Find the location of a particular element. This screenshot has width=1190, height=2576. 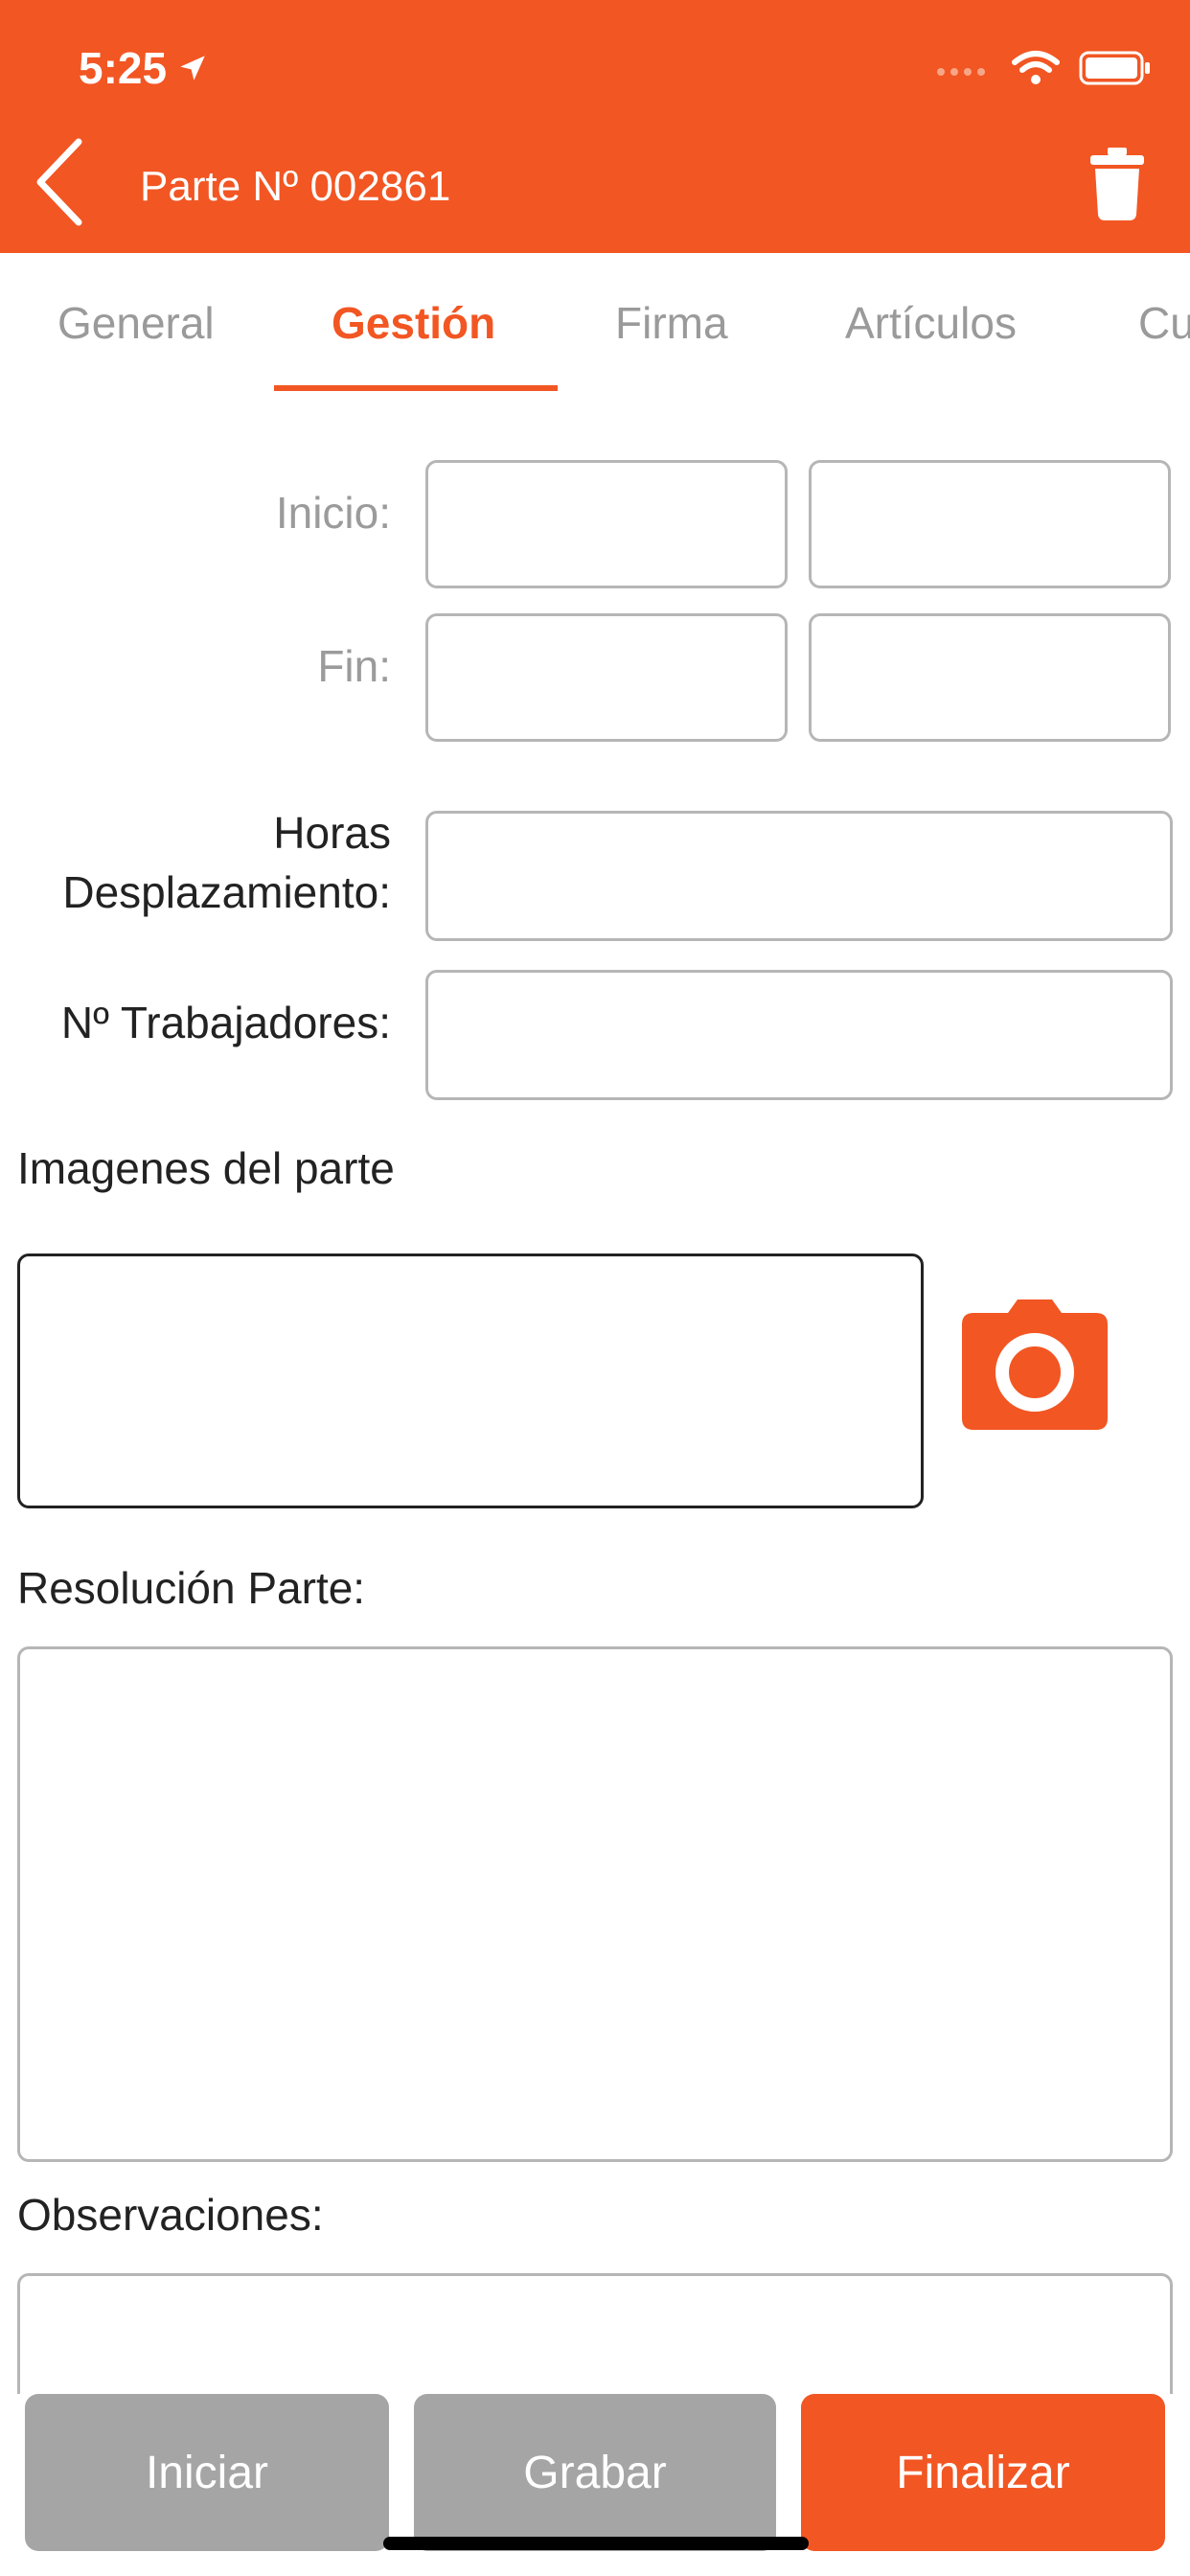

fin-date-field is located at coordinates (606, 677).